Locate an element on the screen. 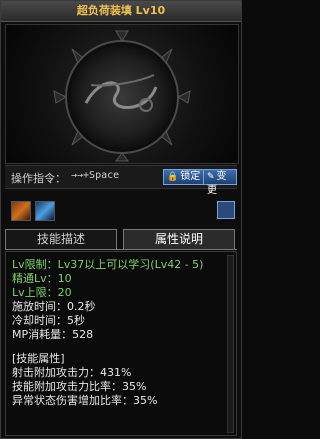 Image resolution: width=320 pixels, height=439 pixels. skill-shield-icon is located at coordinates (45, 211).